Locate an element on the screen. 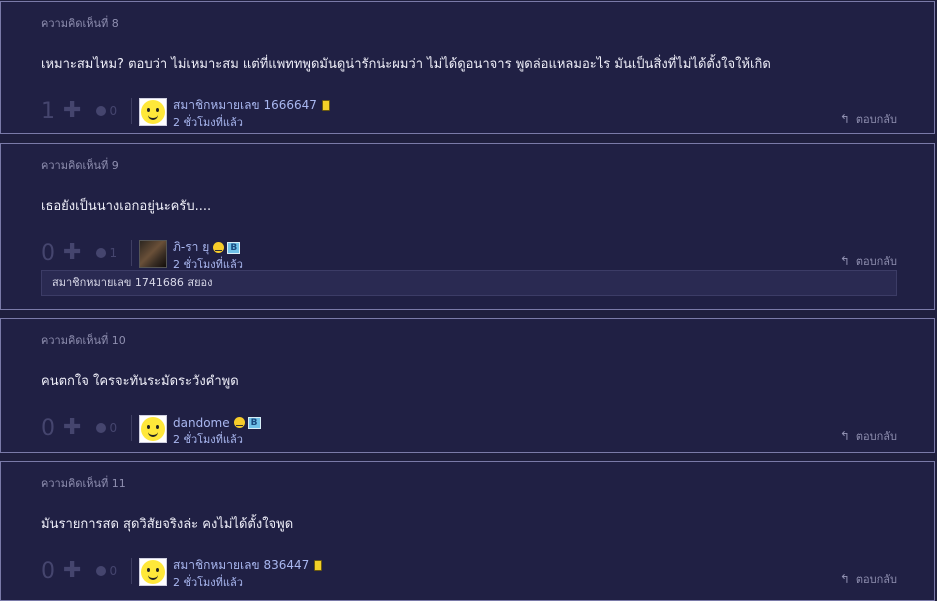 The height and width of the screenshot is (601, 937). comment-number: ความคิดเห็นที่ 11 is located at coordinates (83, 483).